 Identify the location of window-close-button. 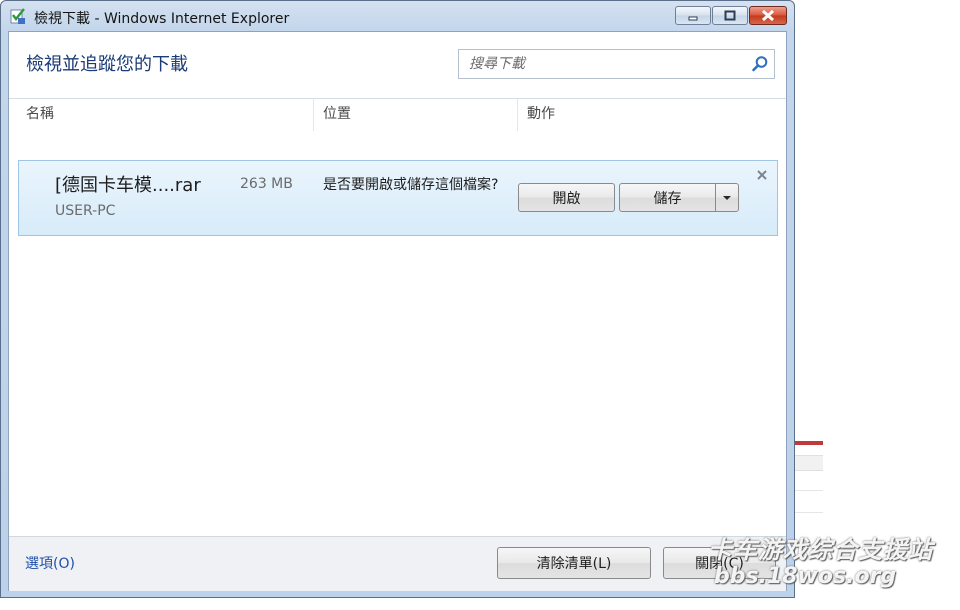
(768, 15).